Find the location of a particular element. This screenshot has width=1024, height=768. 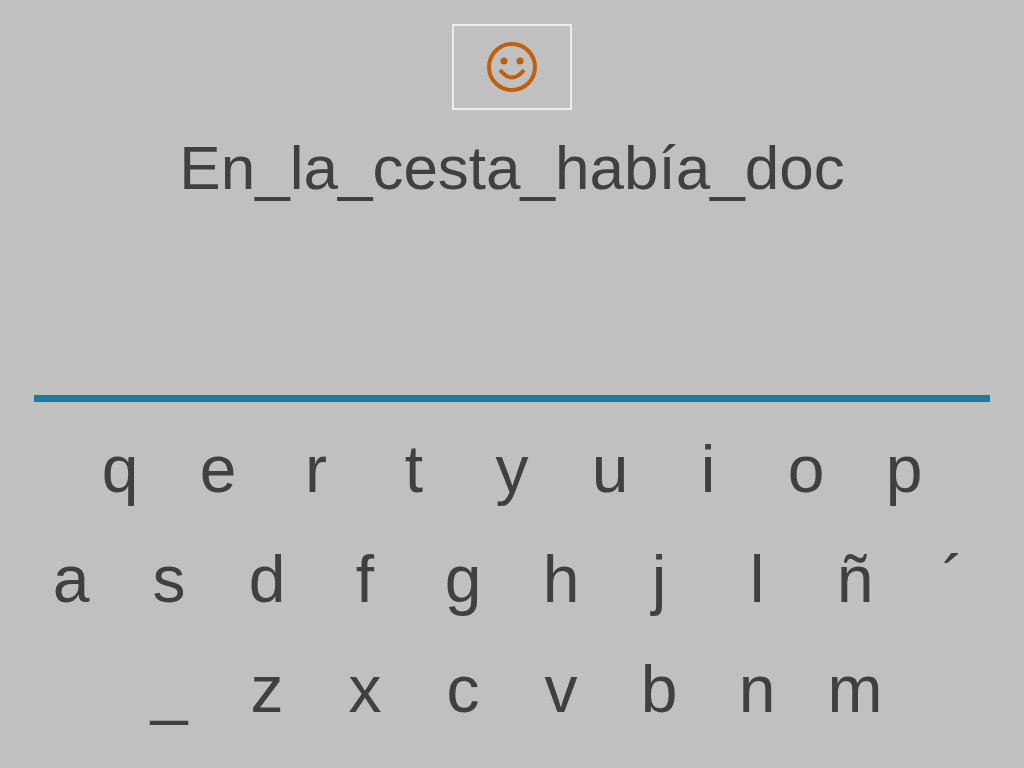

letter-key: y is located at coordinates (512, 469).